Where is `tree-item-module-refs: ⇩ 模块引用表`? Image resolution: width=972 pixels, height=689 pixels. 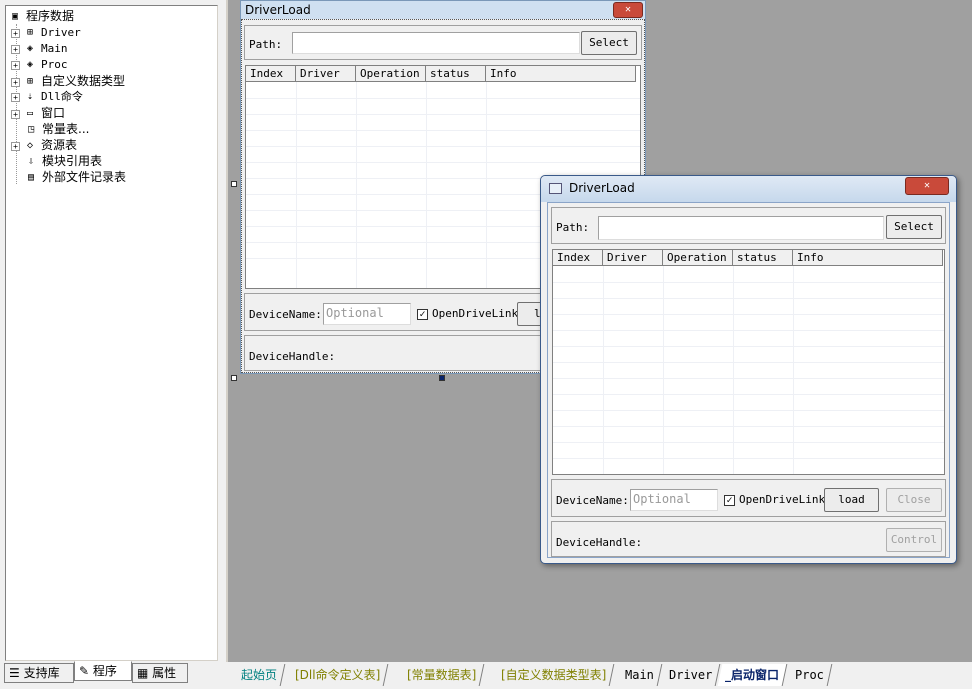
tree-item-module-refs: ⇩ 模块引用表 is located at coordinates (63, 161).